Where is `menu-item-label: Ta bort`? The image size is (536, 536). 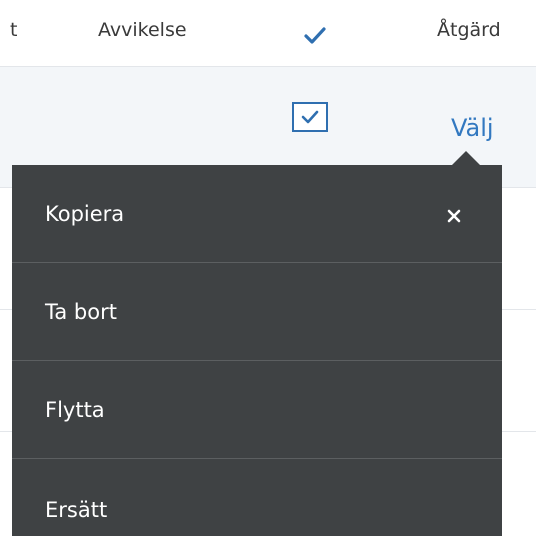 menu-item-label: Ta bort is located at coordinates (81, 312).